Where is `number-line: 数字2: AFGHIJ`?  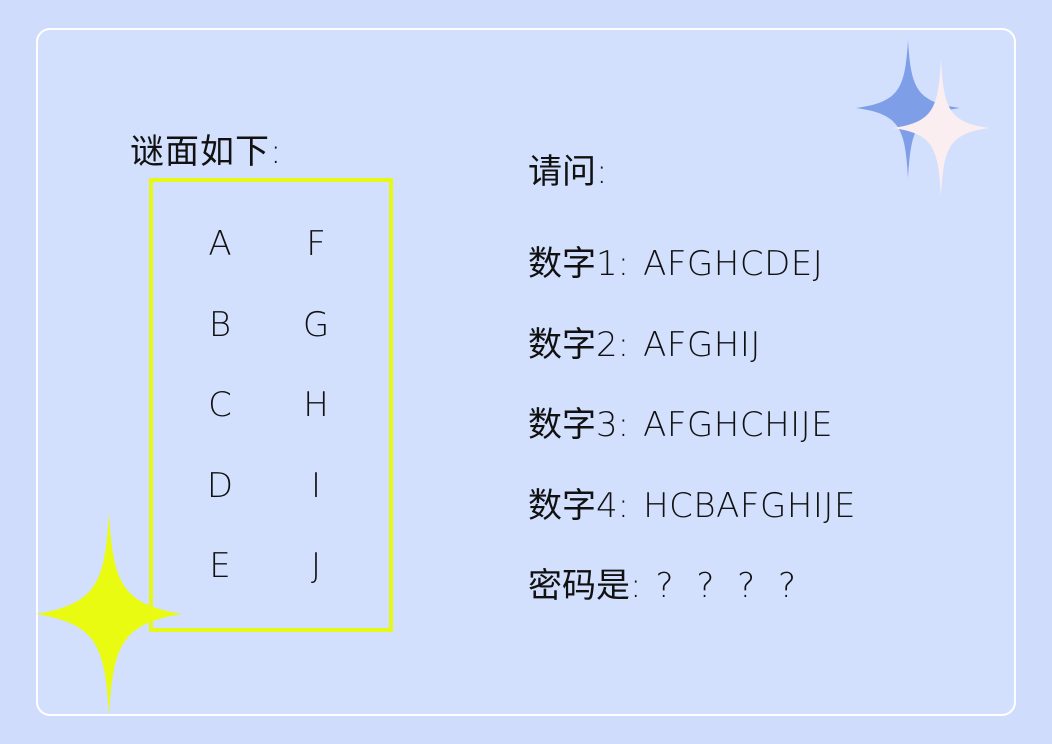 number-line: 数字2: AFGHIJ is located at coordinates (644, 341).